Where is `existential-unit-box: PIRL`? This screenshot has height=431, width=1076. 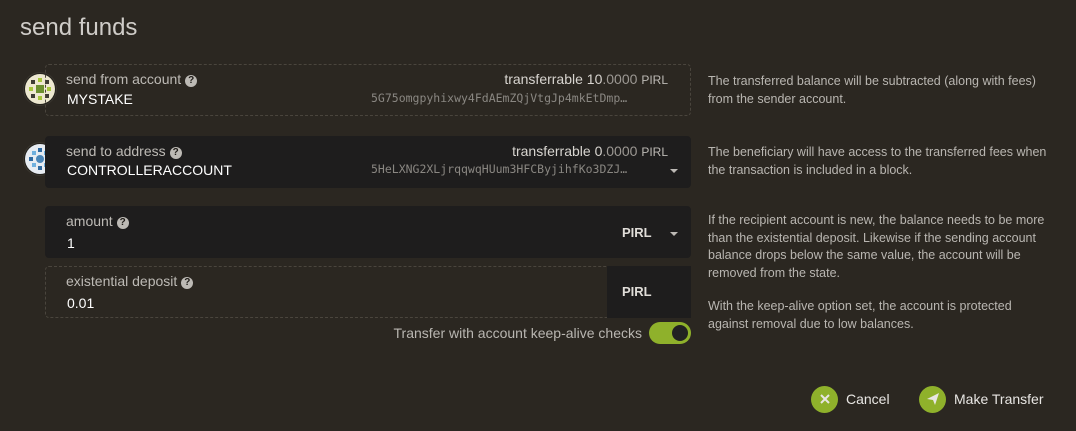 existential-unit-box: PIRL is located at coordinates (649, 292).